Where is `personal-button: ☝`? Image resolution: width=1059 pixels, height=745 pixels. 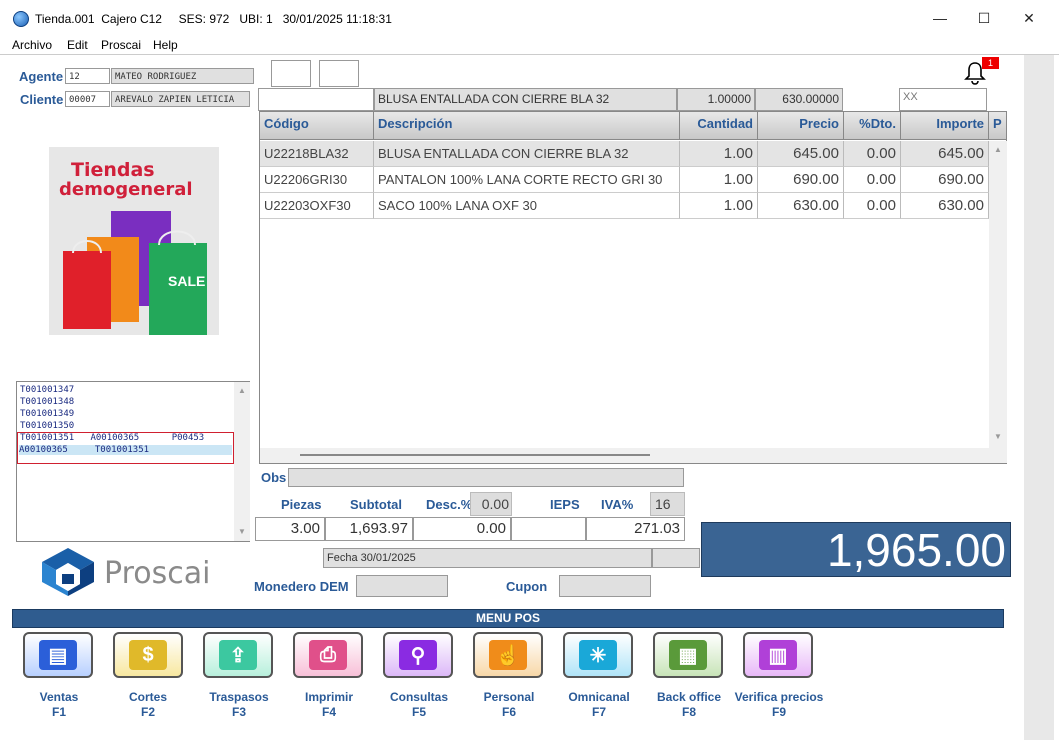 personal-button: ☝ is located at coordinates (508, 655).